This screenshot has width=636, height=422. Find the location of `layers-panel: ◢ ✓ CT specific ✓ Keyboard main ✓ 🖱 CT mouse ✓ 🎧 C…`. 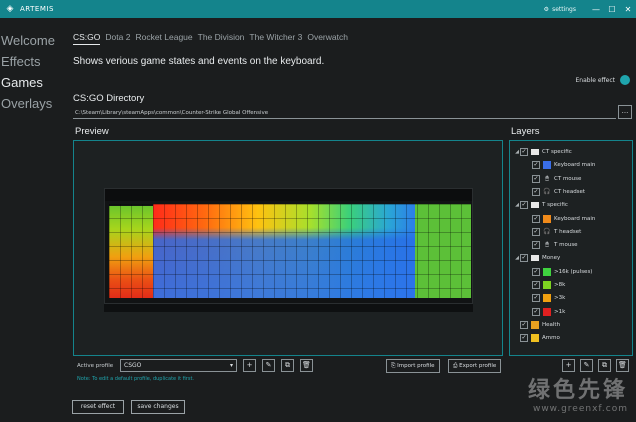

layers-panel: ◢ ✓ CT specific ✓ Keyboard main ✓ 🖱 CT mouse ✓ 🎧 C… is located at coordinates (571, 248).